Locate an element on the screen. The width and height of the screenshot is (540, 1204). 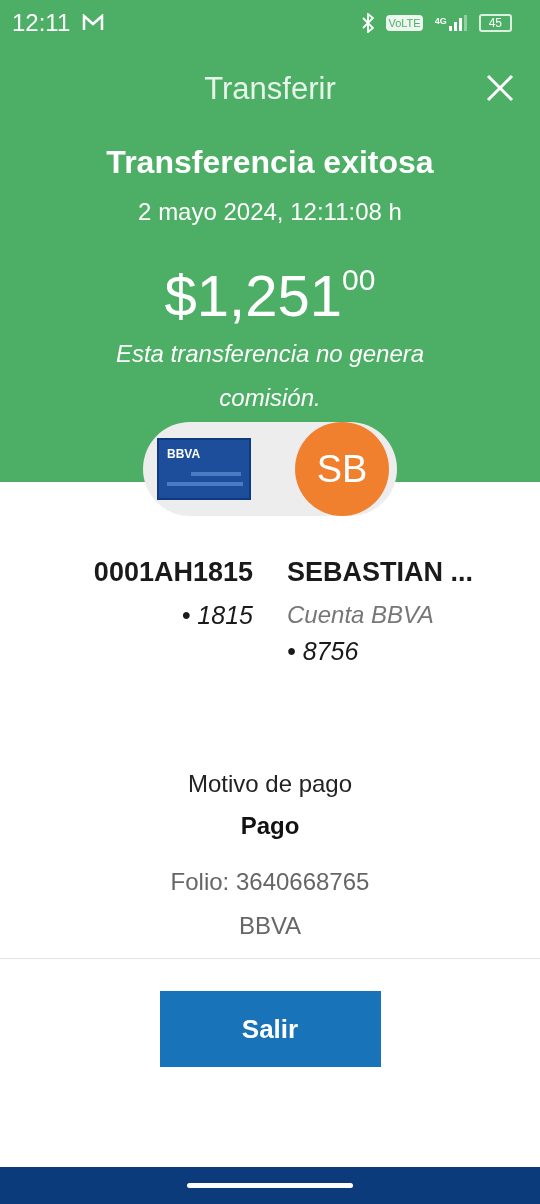
origin-account-name: 0001AH1815 is located at coordinates (173, 572).